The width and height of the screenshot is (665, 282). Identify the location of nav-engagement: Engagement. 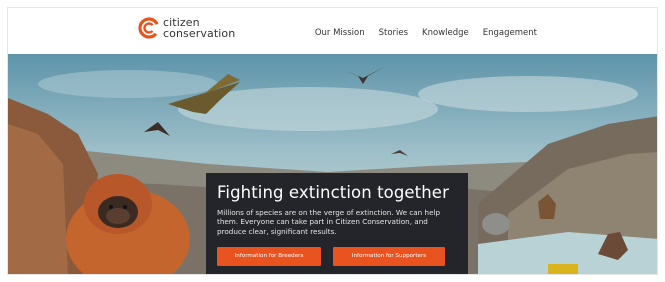
(510, 33).